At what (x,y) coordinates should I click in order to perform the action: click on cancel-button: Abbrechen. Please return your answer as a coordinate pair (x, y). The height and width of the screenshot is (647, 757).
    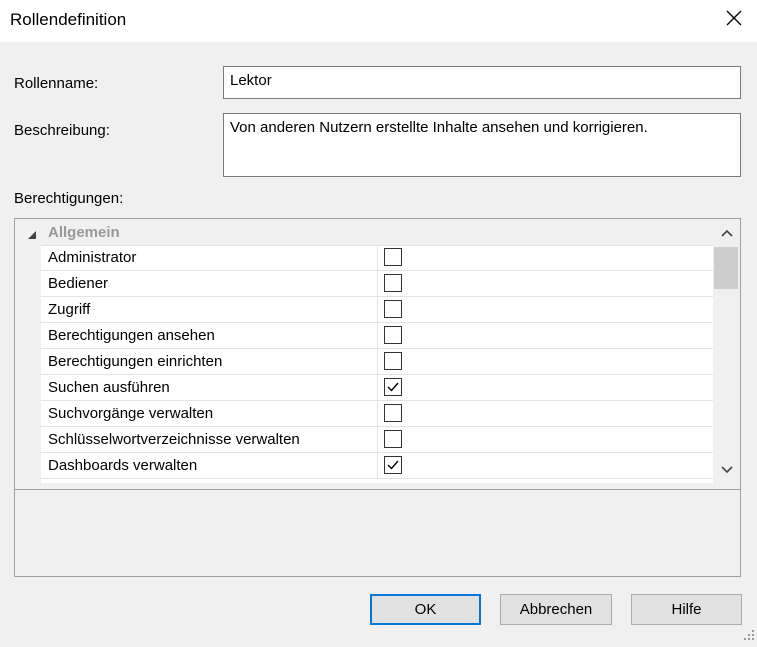
    Looking at the image, I should click on (556, 609).